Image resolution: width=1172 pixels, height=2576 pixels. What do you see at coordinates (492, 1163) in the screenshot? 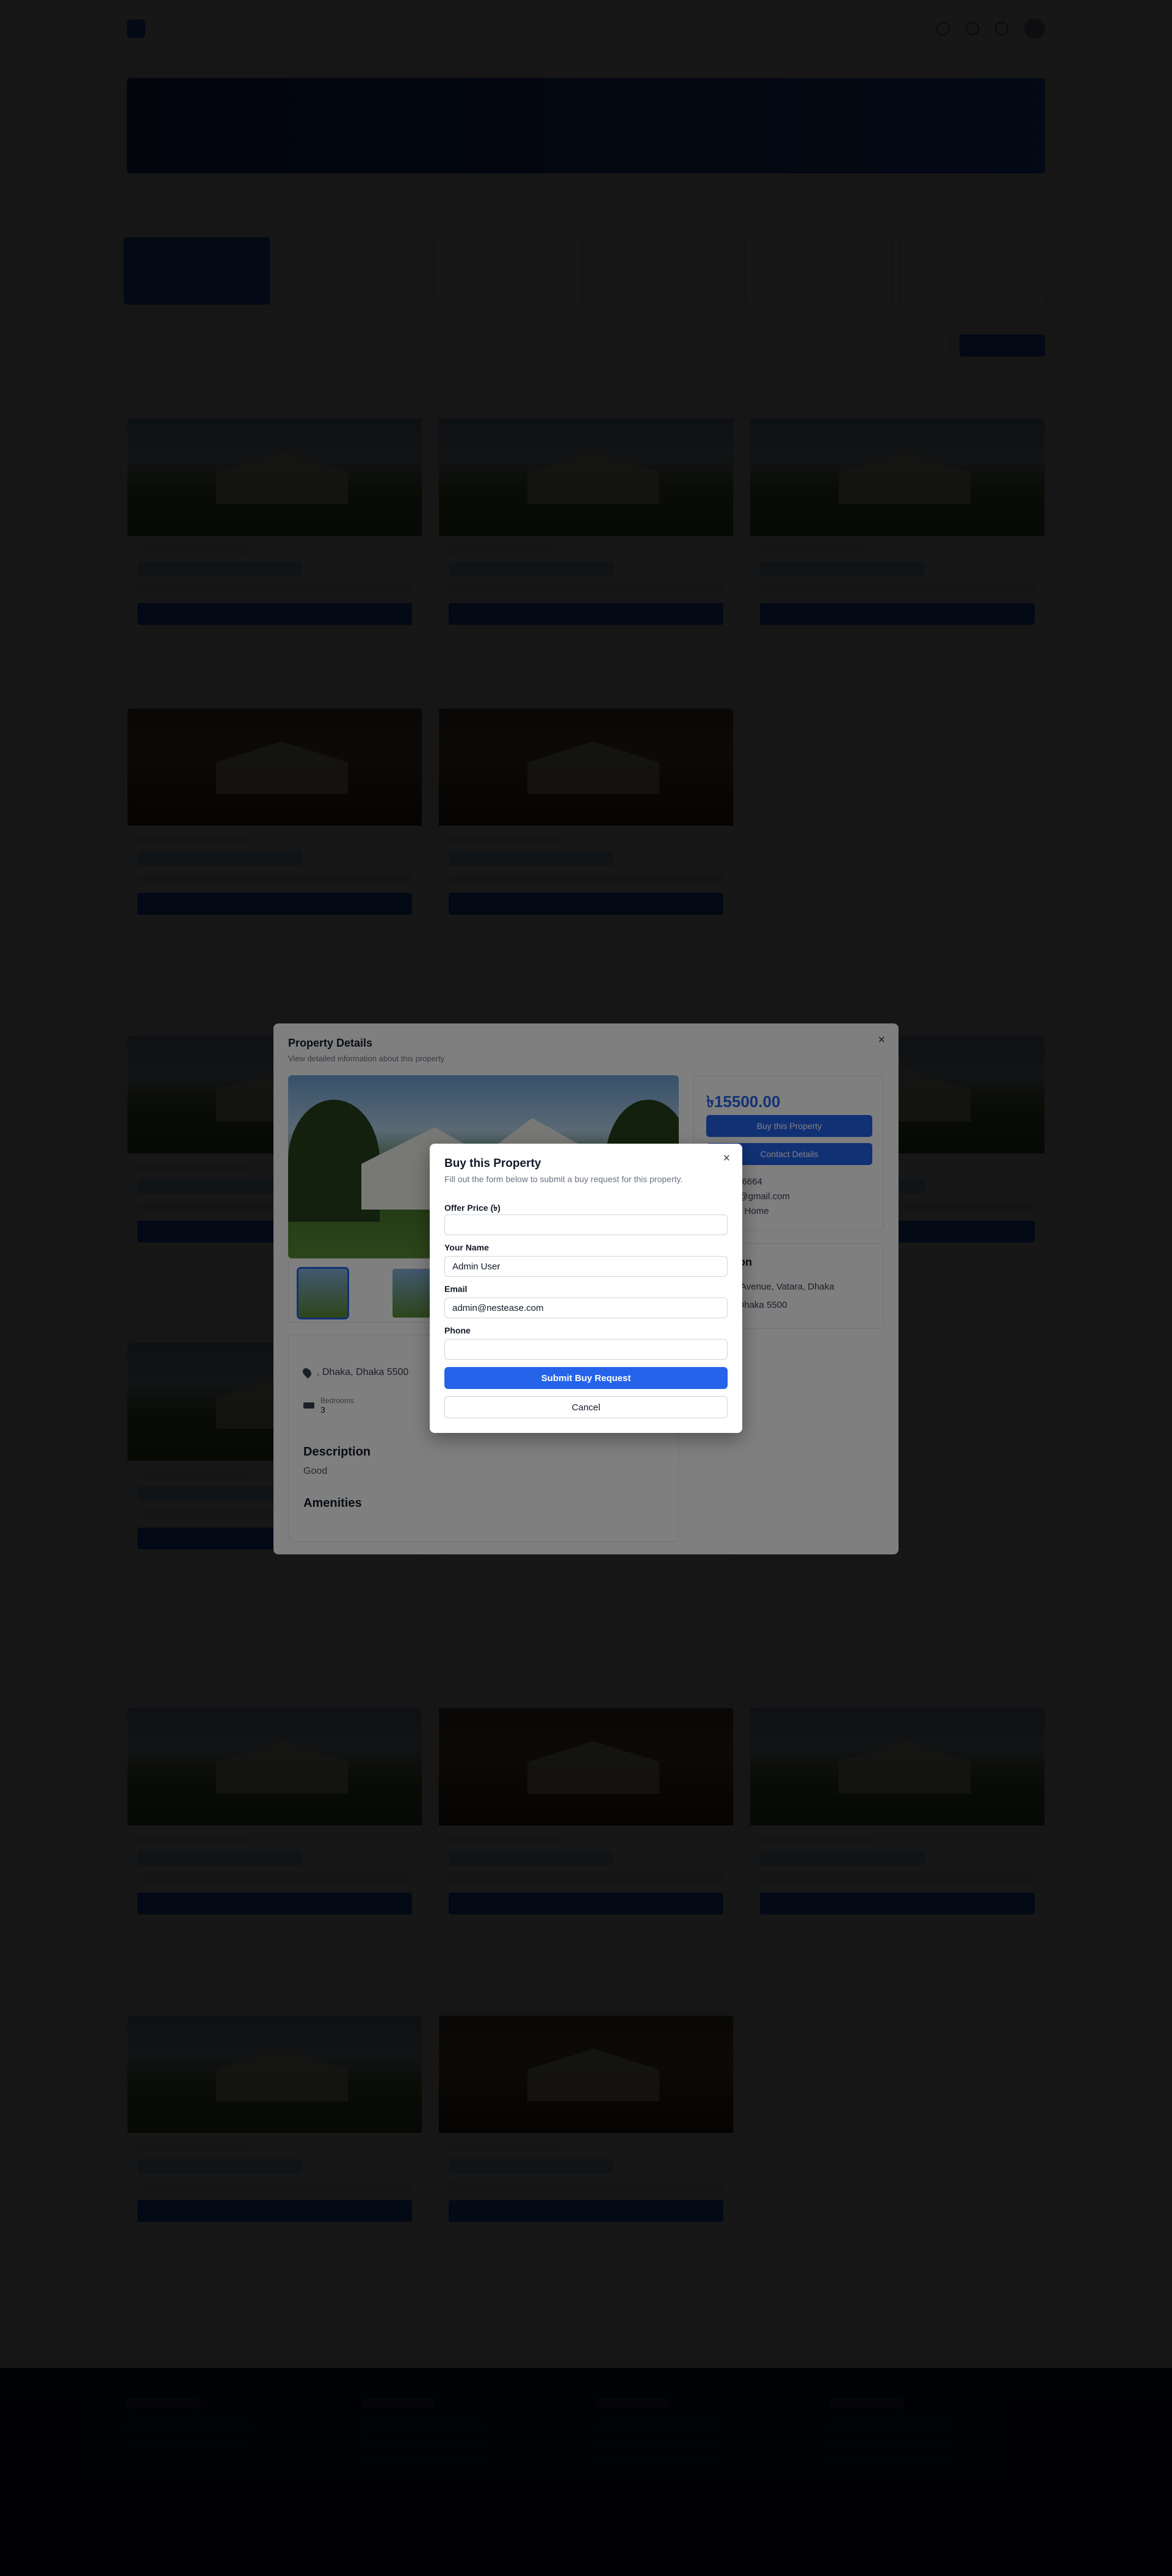
I see `modal-title: Buy this Property` at bounding box center [492, 1163].